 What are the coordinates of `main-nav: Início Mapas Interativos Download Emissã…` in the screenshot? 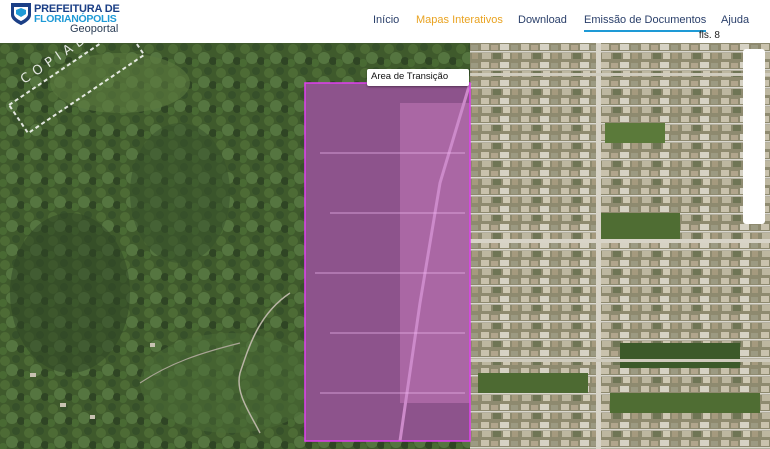 It's located at (385, 24).